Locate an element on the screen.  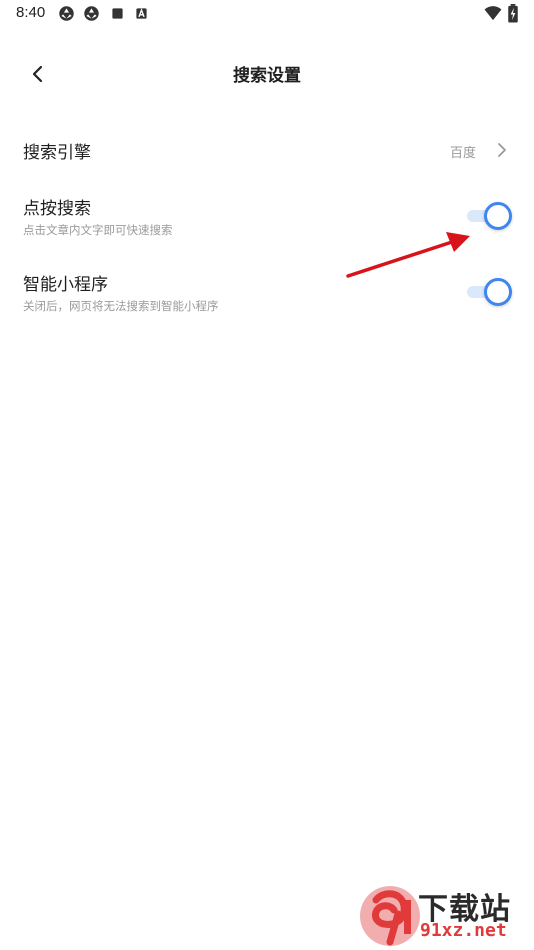
mini-program-label: 智能小程序 is located at coordinates (65, 285).